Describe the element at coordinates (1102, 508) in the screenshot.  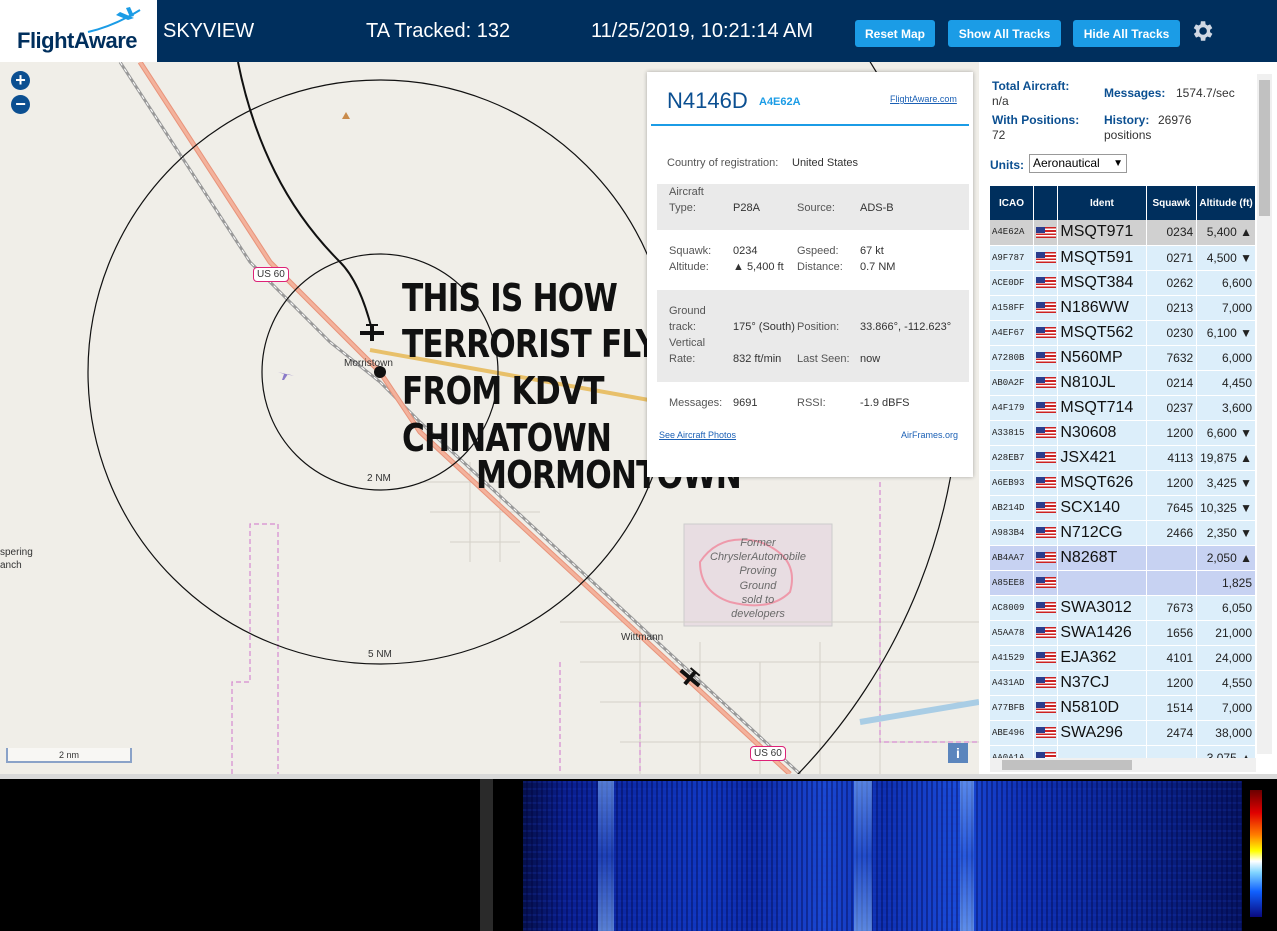
I see `cell-ident: SCX140` at that location.